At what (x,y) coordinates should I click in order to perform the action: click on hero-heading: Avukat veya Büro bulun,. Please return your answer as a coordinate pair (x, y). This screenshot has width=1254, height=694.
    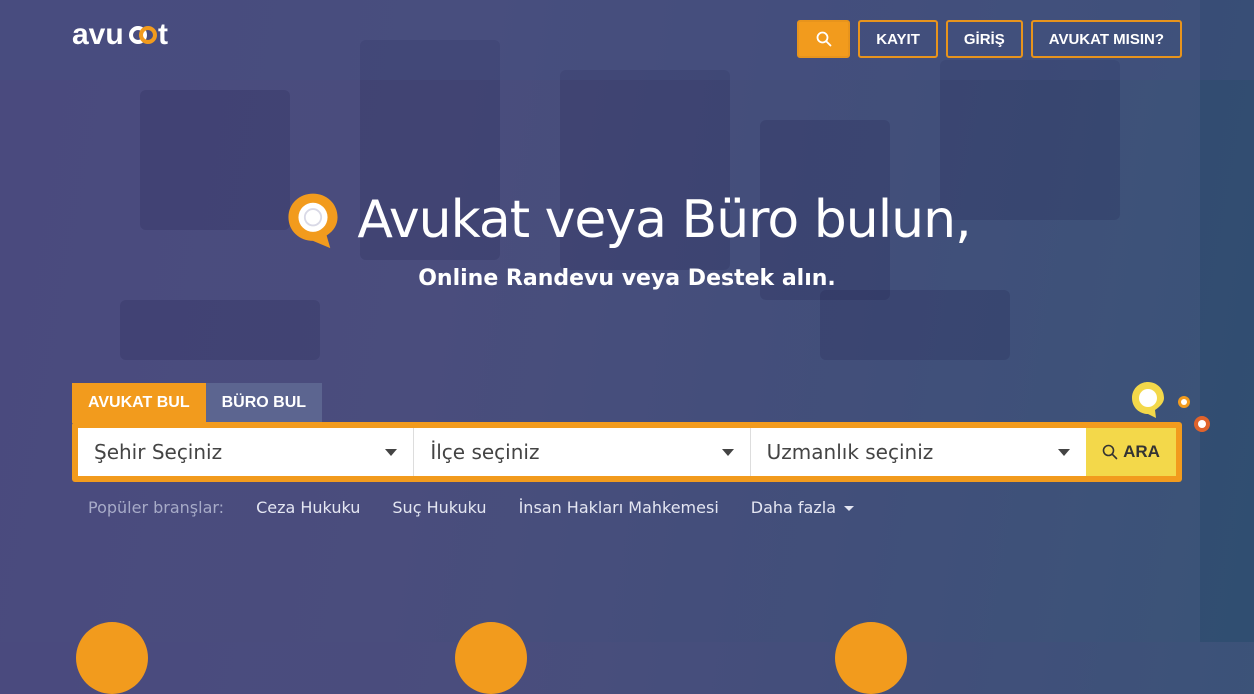
    Looking at the image, I should click on (627, 220).